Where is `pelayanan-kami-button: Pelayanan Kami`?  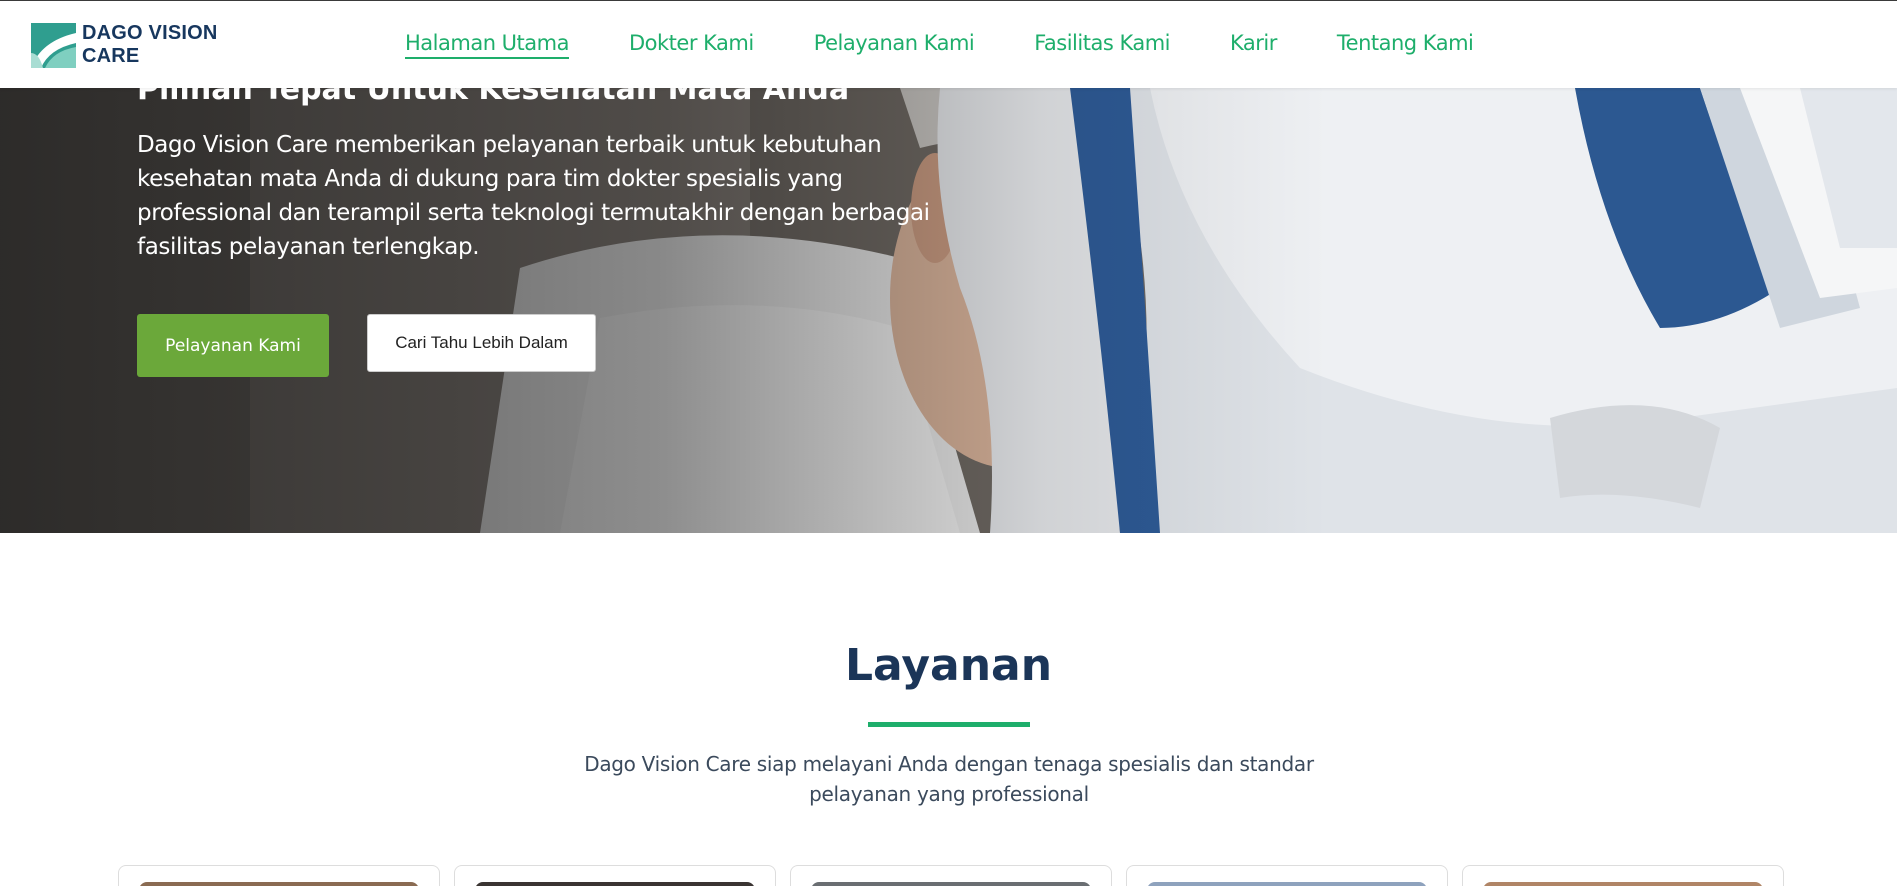
pelayanan-kami-button: Pelayanan Kami is located at coordinates (233, 345).